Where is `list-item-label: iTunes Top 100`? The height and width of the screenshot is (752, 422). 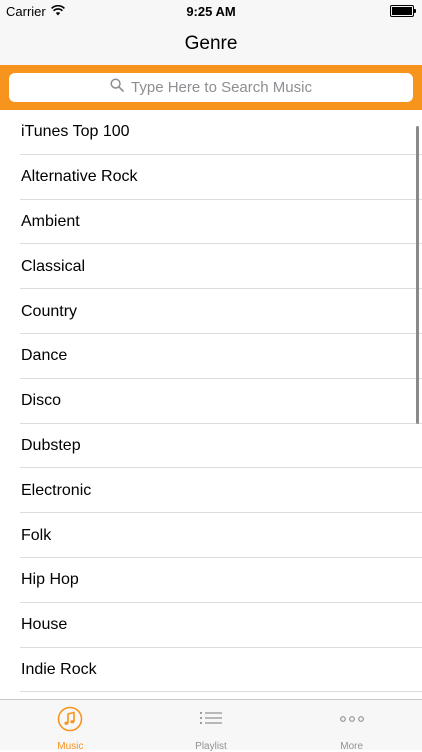 list-item-label: iTunes Top 100 is located at coordinates (75, 132).